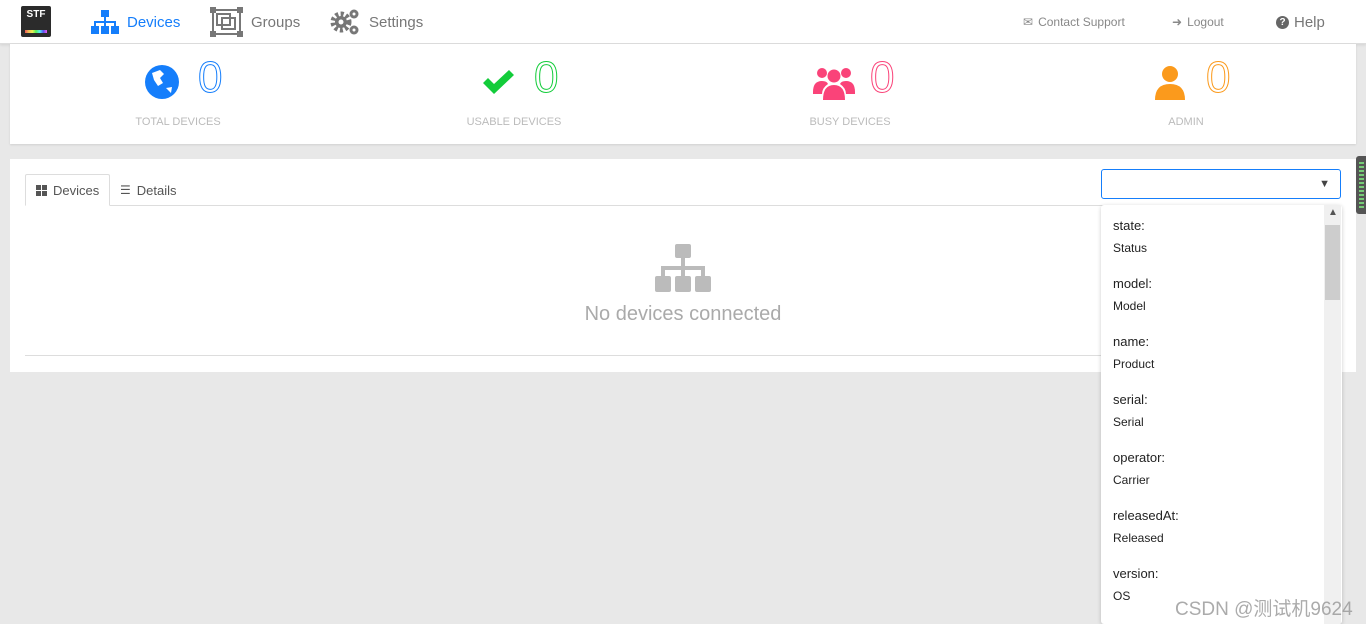 The image size is (1366, 624). I want to click on nav-label: Settings, so click(396, 22).